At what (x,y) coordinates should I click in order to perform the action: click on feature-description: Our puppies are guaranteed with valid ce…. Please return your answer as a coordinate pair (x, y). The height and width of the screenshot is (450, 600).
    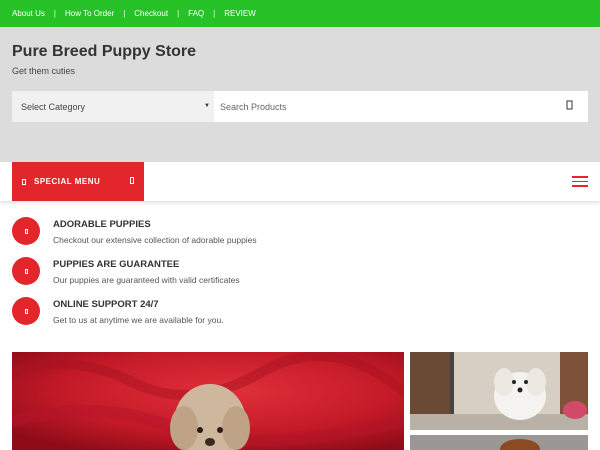
    Looking at the image, I should click on (146, 280).